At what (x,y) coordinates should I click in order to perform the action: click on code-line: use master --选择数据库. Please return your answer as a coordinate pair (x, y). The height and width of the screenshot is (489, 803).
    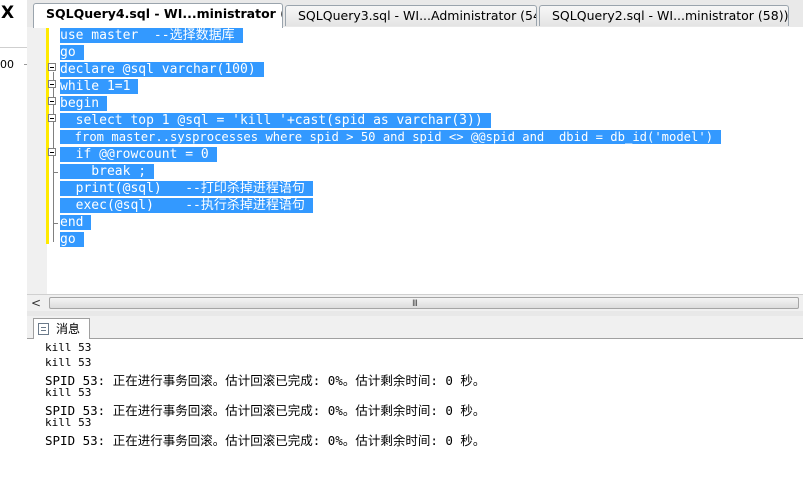
    Looking at the image, I should click on (151, 35).